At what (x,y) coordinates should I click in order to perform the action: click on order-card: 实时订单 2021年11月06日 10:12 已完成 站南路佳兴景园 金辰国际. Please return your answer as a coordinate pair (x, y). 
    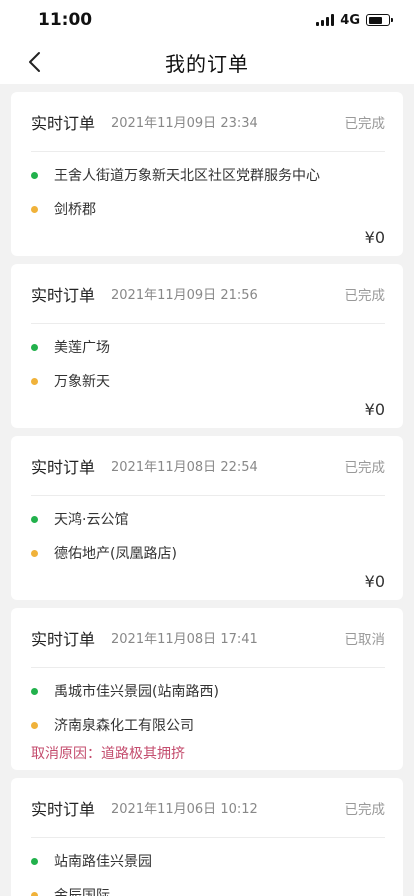
    Looking at the image, I should click on (207, 837).